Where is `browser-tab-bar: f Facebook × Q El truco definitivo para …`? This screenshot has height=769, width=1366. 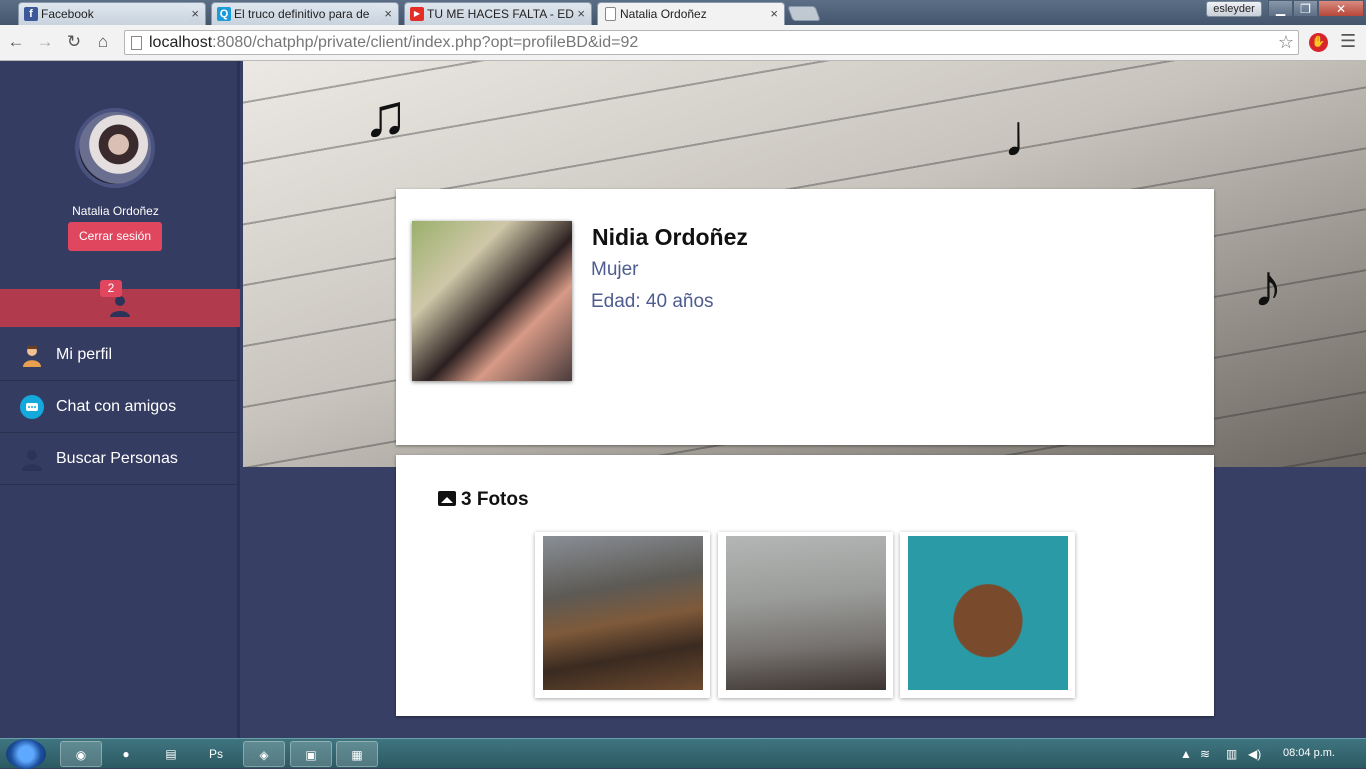 browser-tab-bar: f Facebook × Q El truco definitivo para … is located at coordinates (683, 12).